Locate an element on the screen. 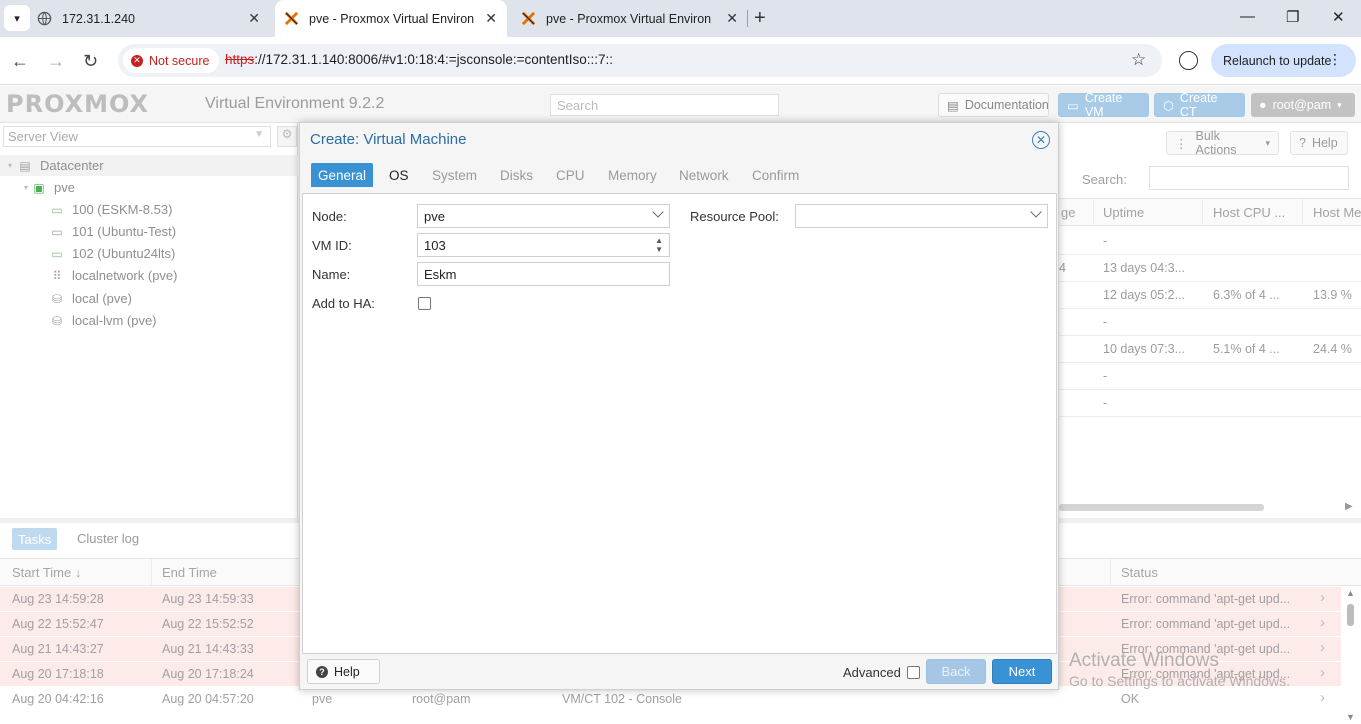  end-time-header: End Time is located at coordinates (189, 572).